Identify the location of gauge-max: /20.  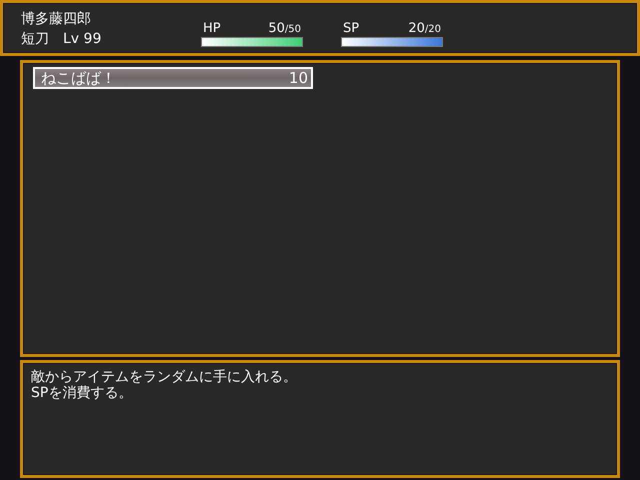
(432, 29).